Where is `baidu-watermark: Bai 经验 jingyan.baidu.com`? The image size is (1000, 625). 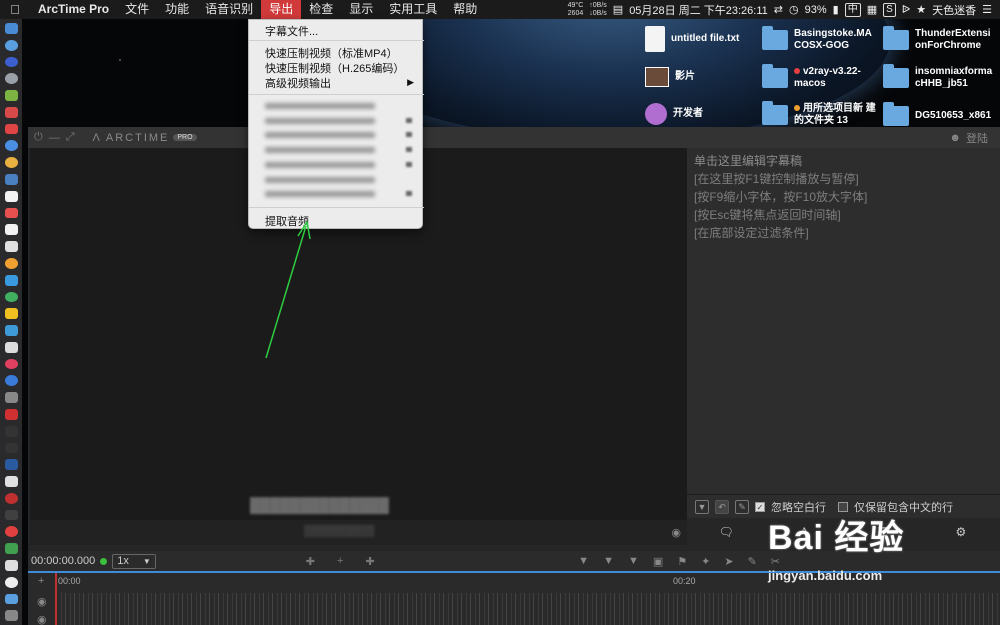
baidu-watermark: Bai 经验 jingyan.baidu.com is located at coordinates (836, 546).